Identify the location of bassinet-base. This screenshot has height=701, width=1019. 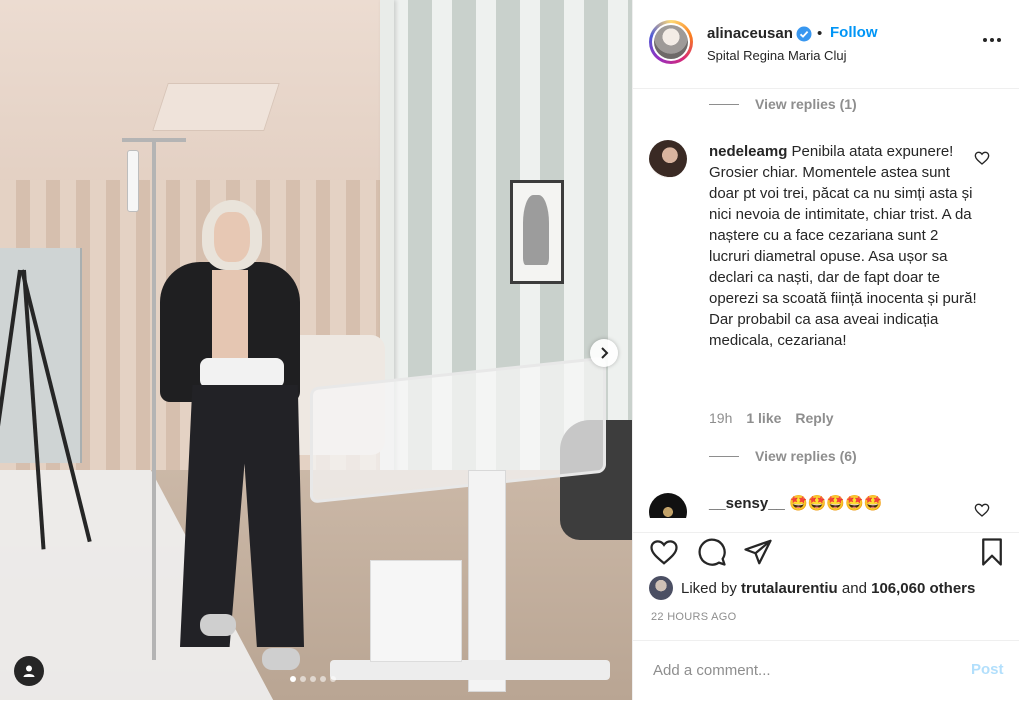
(470, 670).